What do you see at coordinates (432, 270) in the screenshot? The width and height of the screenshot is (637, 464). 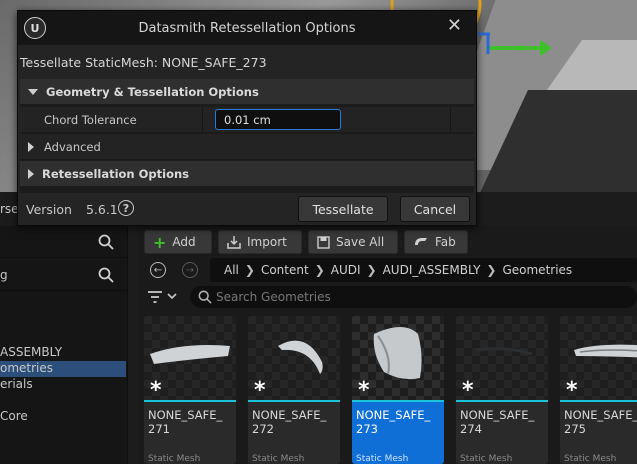 I see `breadcrumb-item: AUDI_ASSEMBLY` at bounding box center [432, 270].